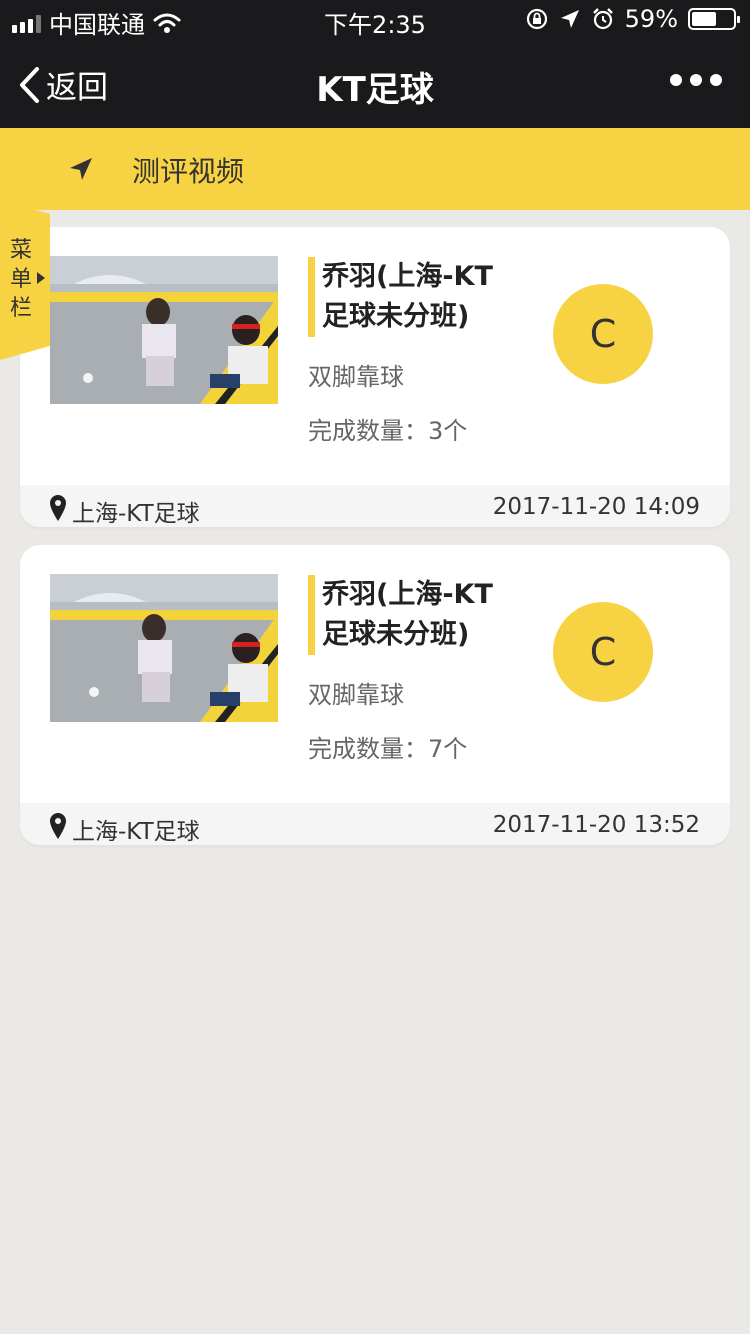 The width and height of the screenshot is (750, 1334). What do you see at coordinates (536, 19) in the screenshot?
I see `rotation-lock-icon` at bounding box center [536, 19].